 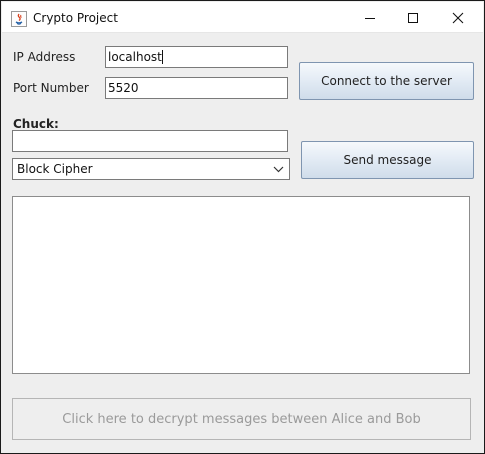 I want to click on java-icon, so click(x=19, y=19).